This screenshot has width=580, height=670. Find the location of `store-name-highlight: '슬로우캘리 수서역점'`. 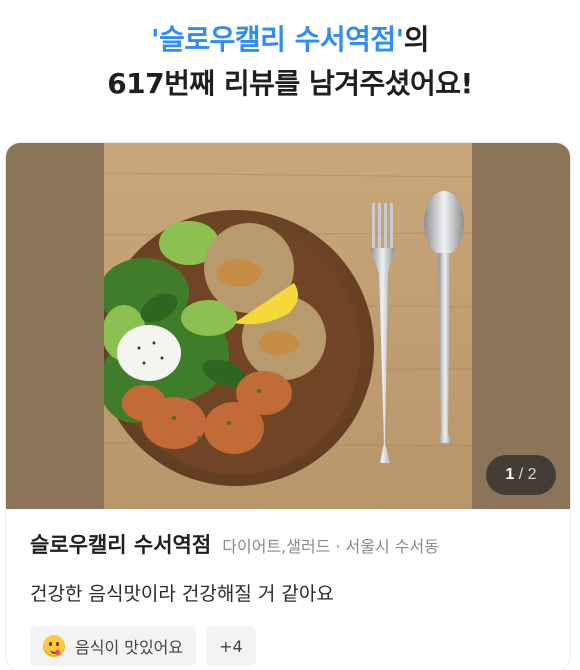

store-name-highlight: '슬로우캘리 수서역점' is located at coordinates (277, 39).